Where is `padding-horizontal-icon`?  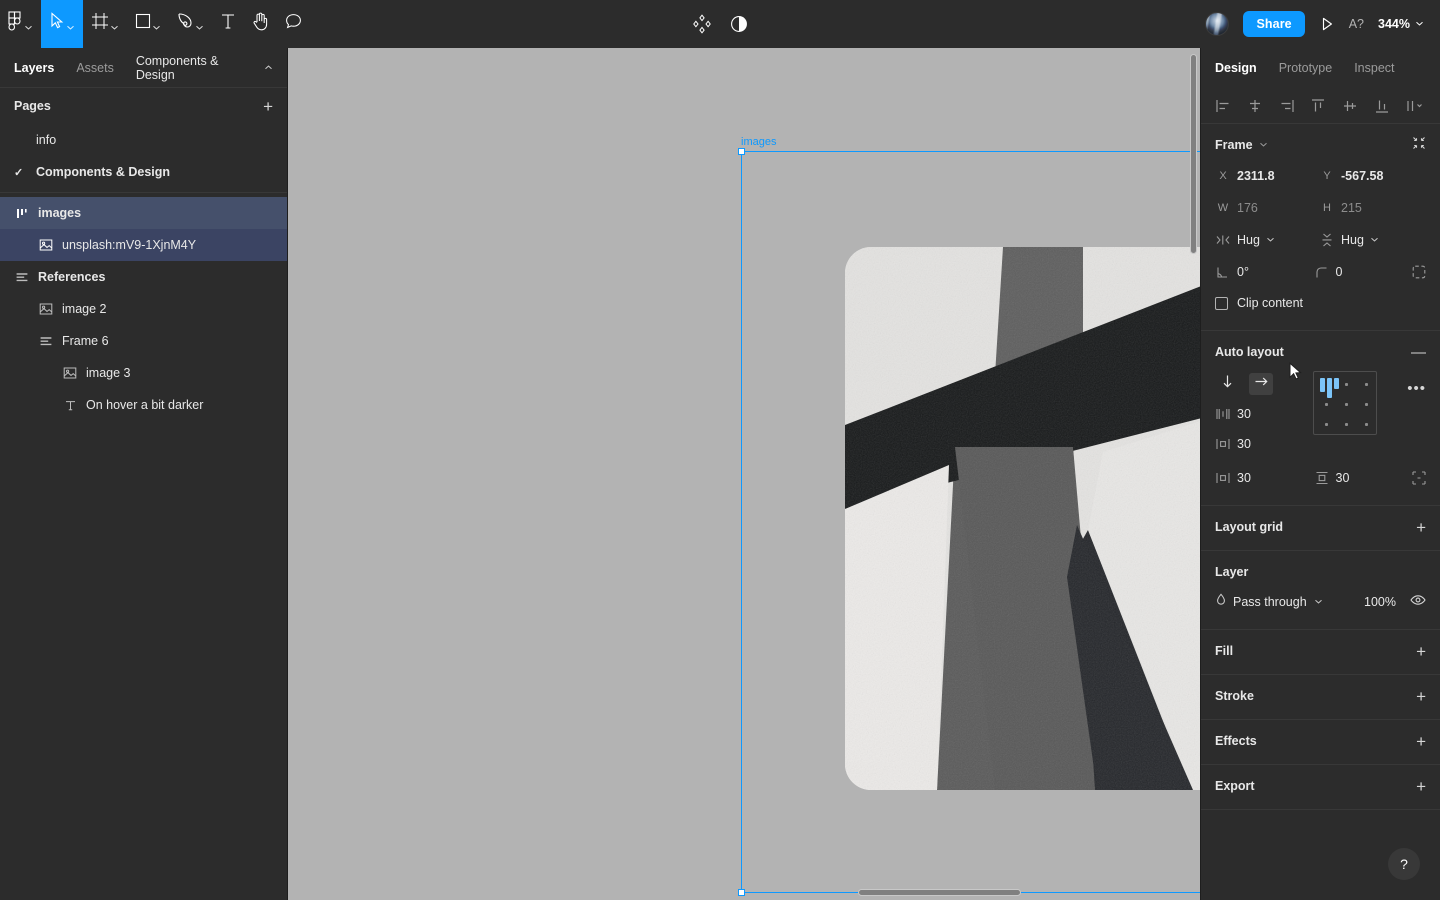 padding-horizontal-icon is located at coordinates (1223, 444).